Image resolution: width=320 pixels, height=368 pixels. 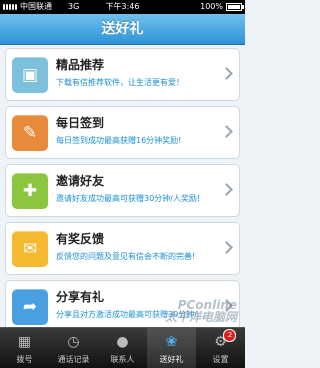 What do you see at coordinates (24, 342) in the screenshot?
I see `keypad-icon: ▦` at bounding box center [24, 342].